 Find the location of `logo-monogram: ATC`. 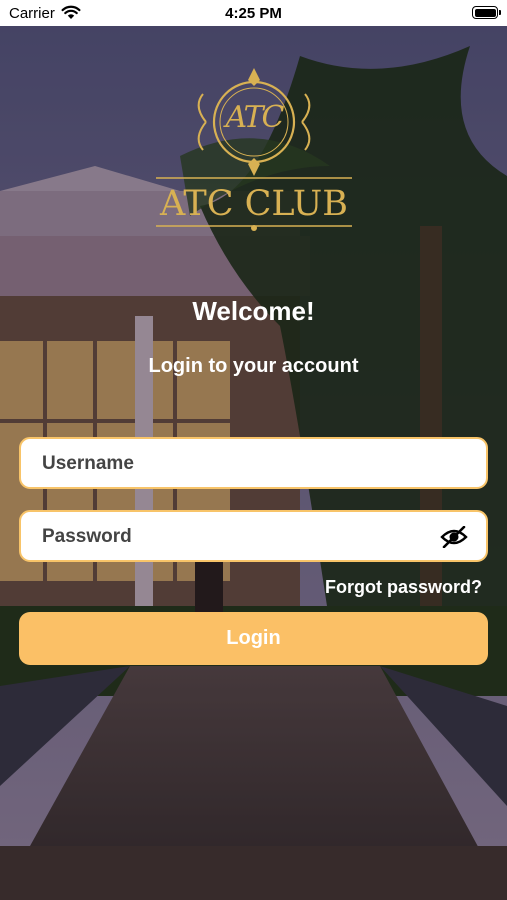

logo-monogram: ATC is located at coordinates (255, 117).